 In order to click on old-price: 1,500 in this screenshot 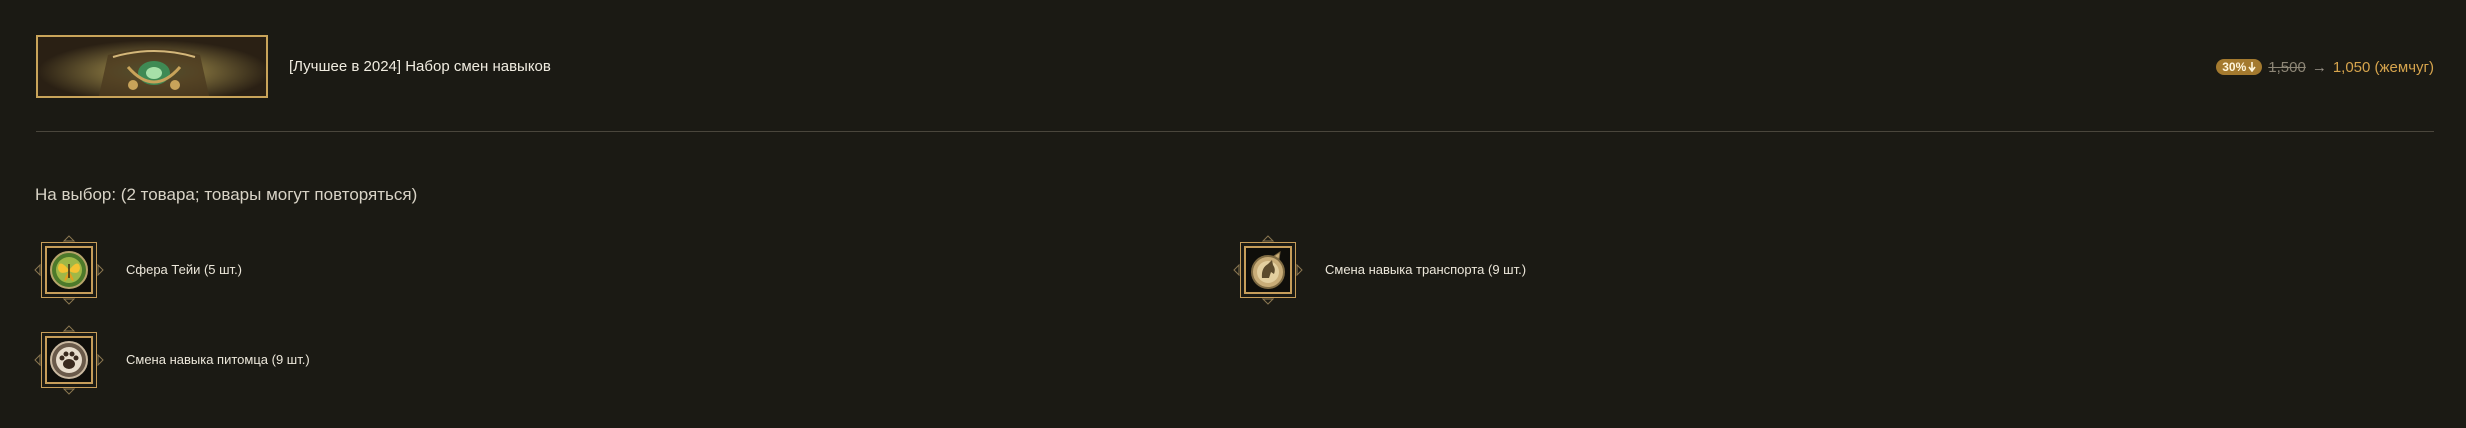, I will do `click(2287, 67)`.